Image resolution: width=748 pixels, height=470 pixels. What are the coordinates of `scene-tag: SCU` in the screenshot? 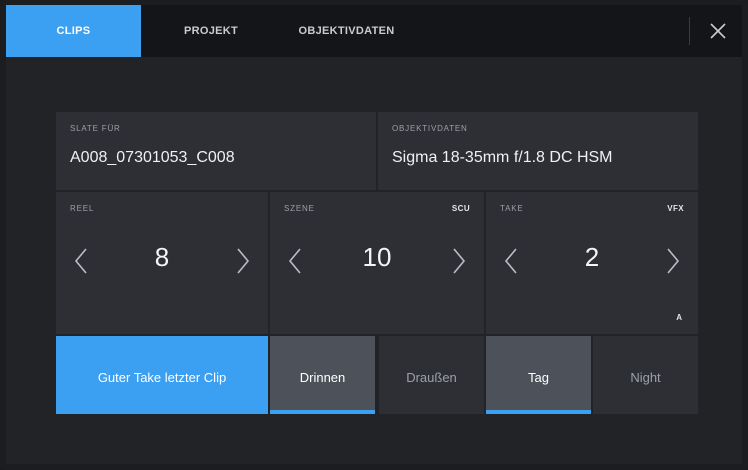 It's located at (461, 208).